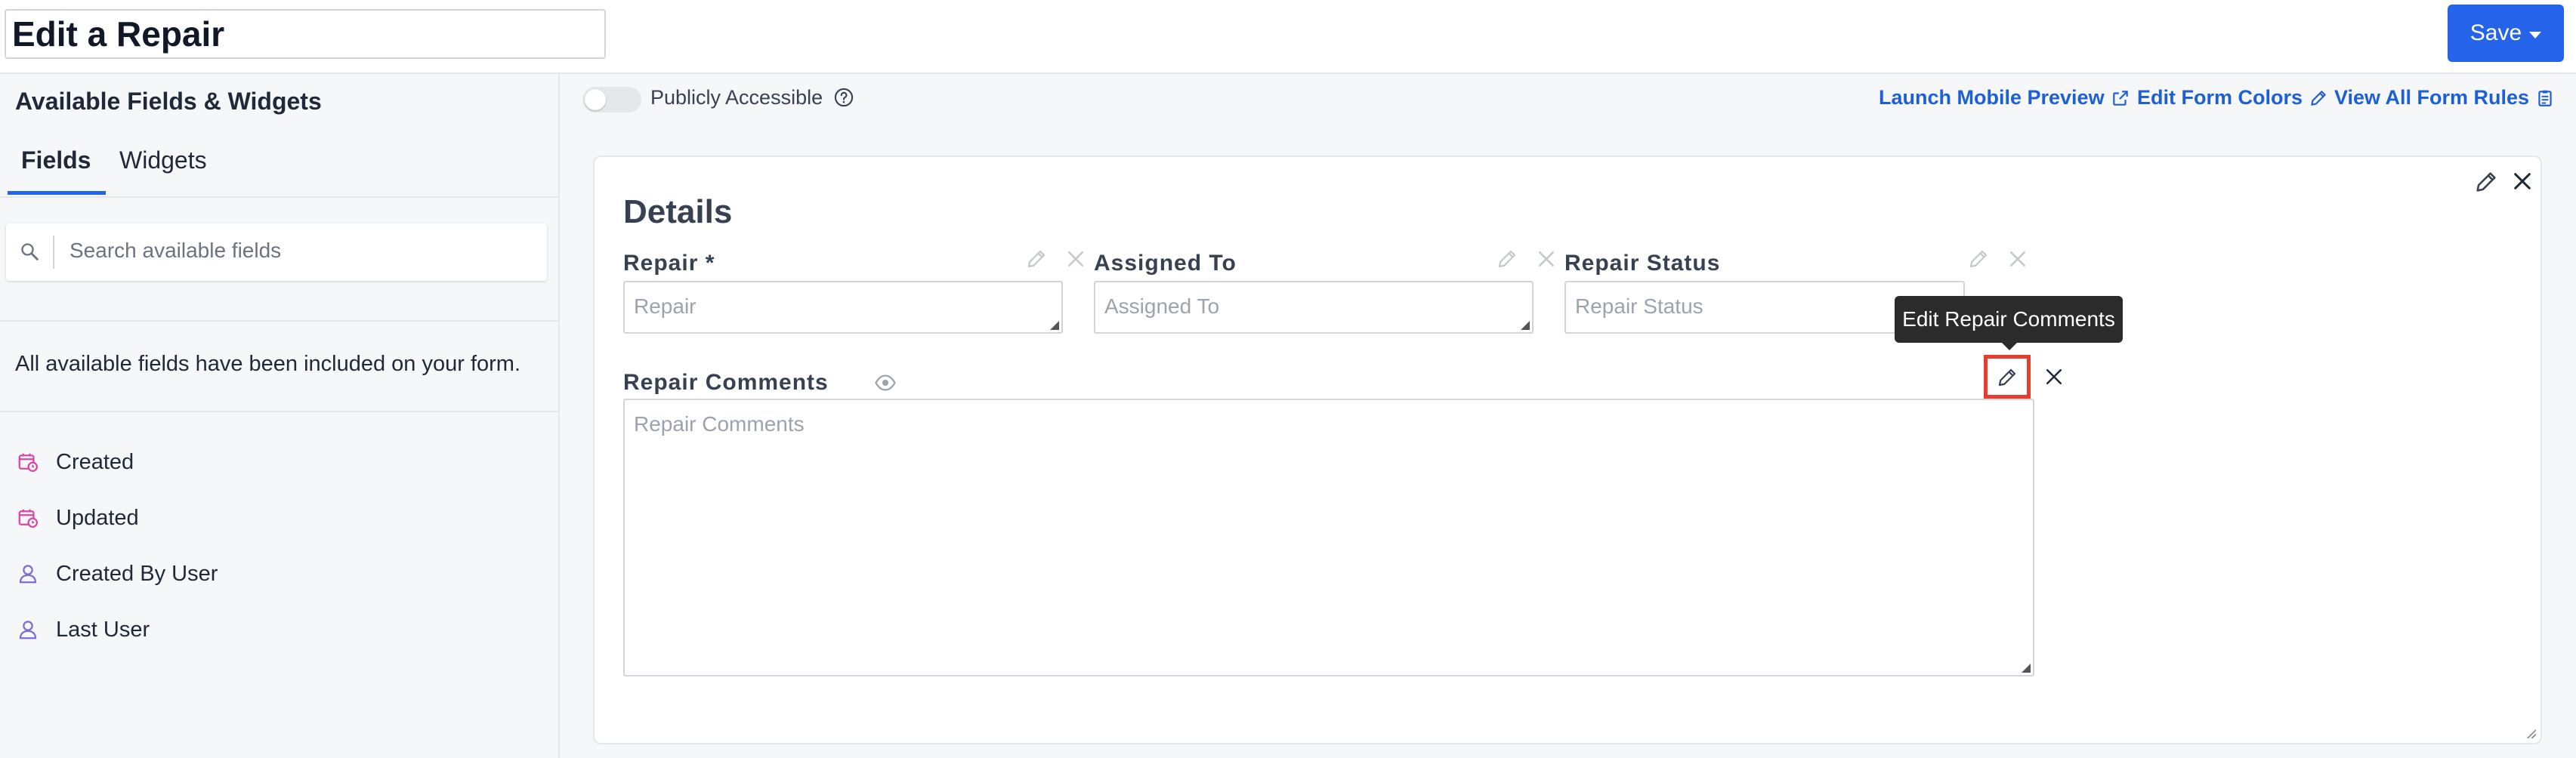 The height and width of the screenshot is (758, 2576). What do you see at coordinates (1165, 263) in the screenshot?
I see `field-label-assigned-to: Assigned To` at bounding box center [1165, 263].